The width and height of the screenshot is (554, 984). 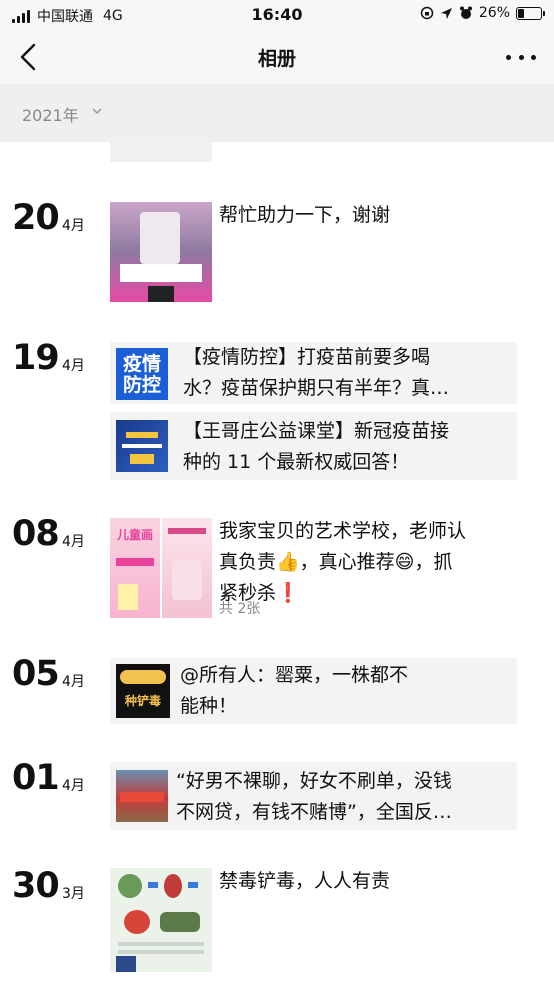 What do you see at coordinates (521, 57) in the screenshot?
I see `more-icon` at bounding box center [521, 57].